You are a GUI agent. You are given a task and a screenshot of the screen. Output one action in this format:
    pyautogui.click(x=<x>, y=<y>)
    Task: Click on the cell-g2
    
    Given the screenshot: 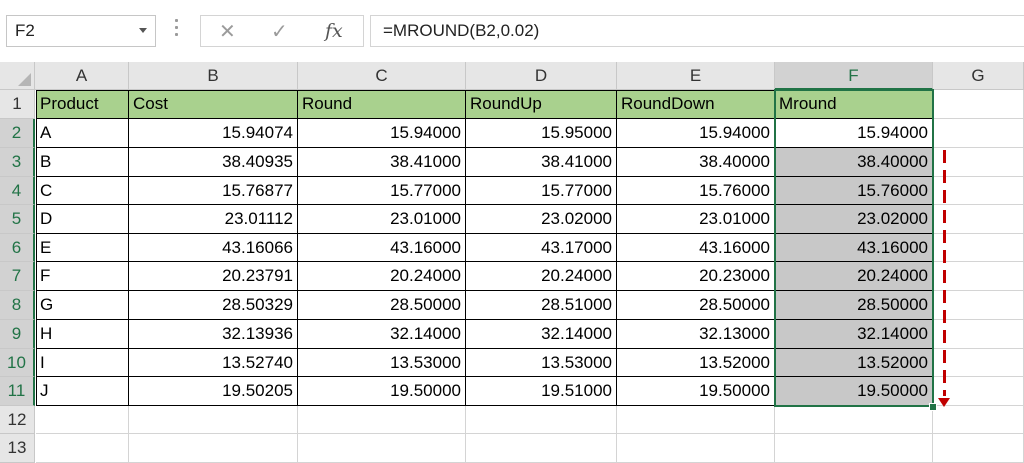 What is the action you would take?
    pyautogui.click(x=978, y=133)
    